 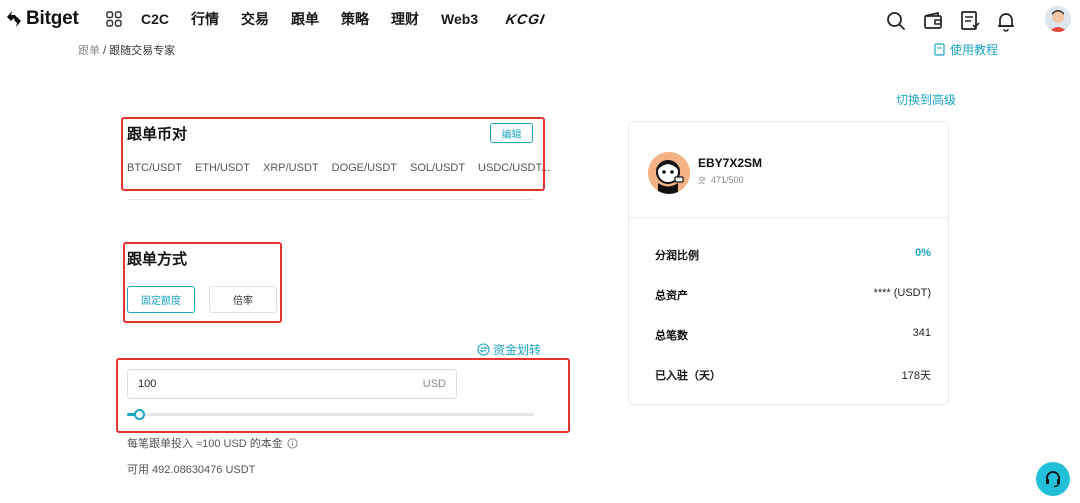 I want to click on tutorial-link: 使用教程, so click(x=966, y=49).